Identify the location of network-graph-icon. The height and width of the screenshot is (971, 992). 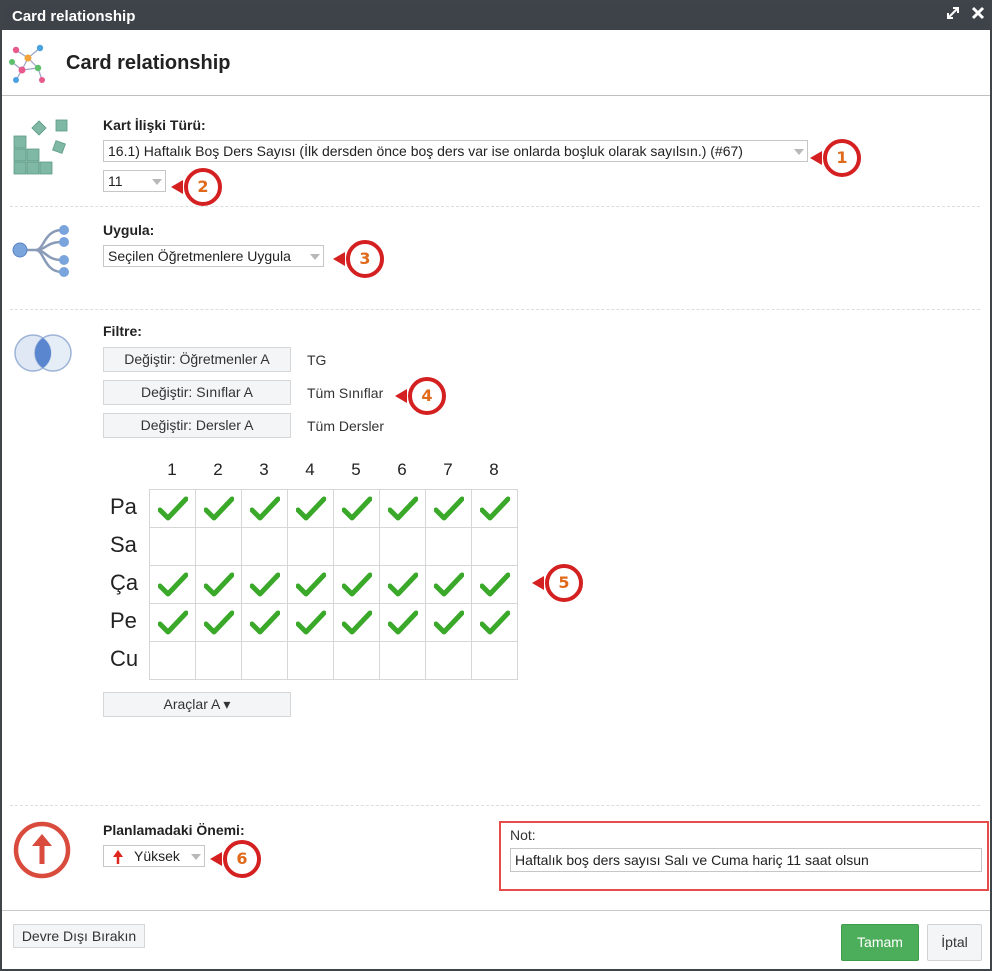
(28, 66).